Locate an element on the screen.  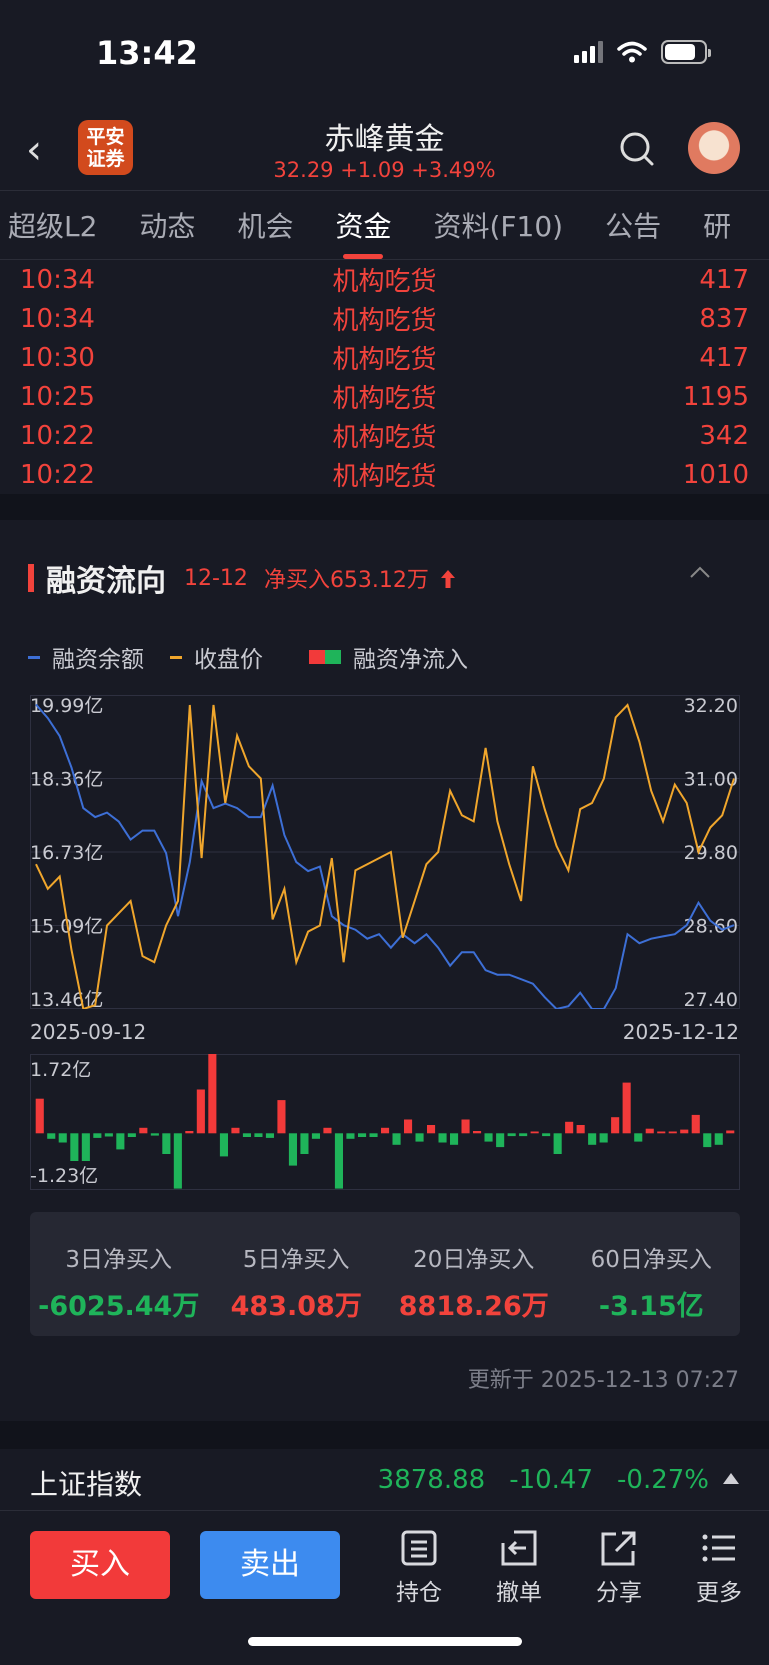
y-tick-left: 18.36亿 is located at coordinates (66, 780).